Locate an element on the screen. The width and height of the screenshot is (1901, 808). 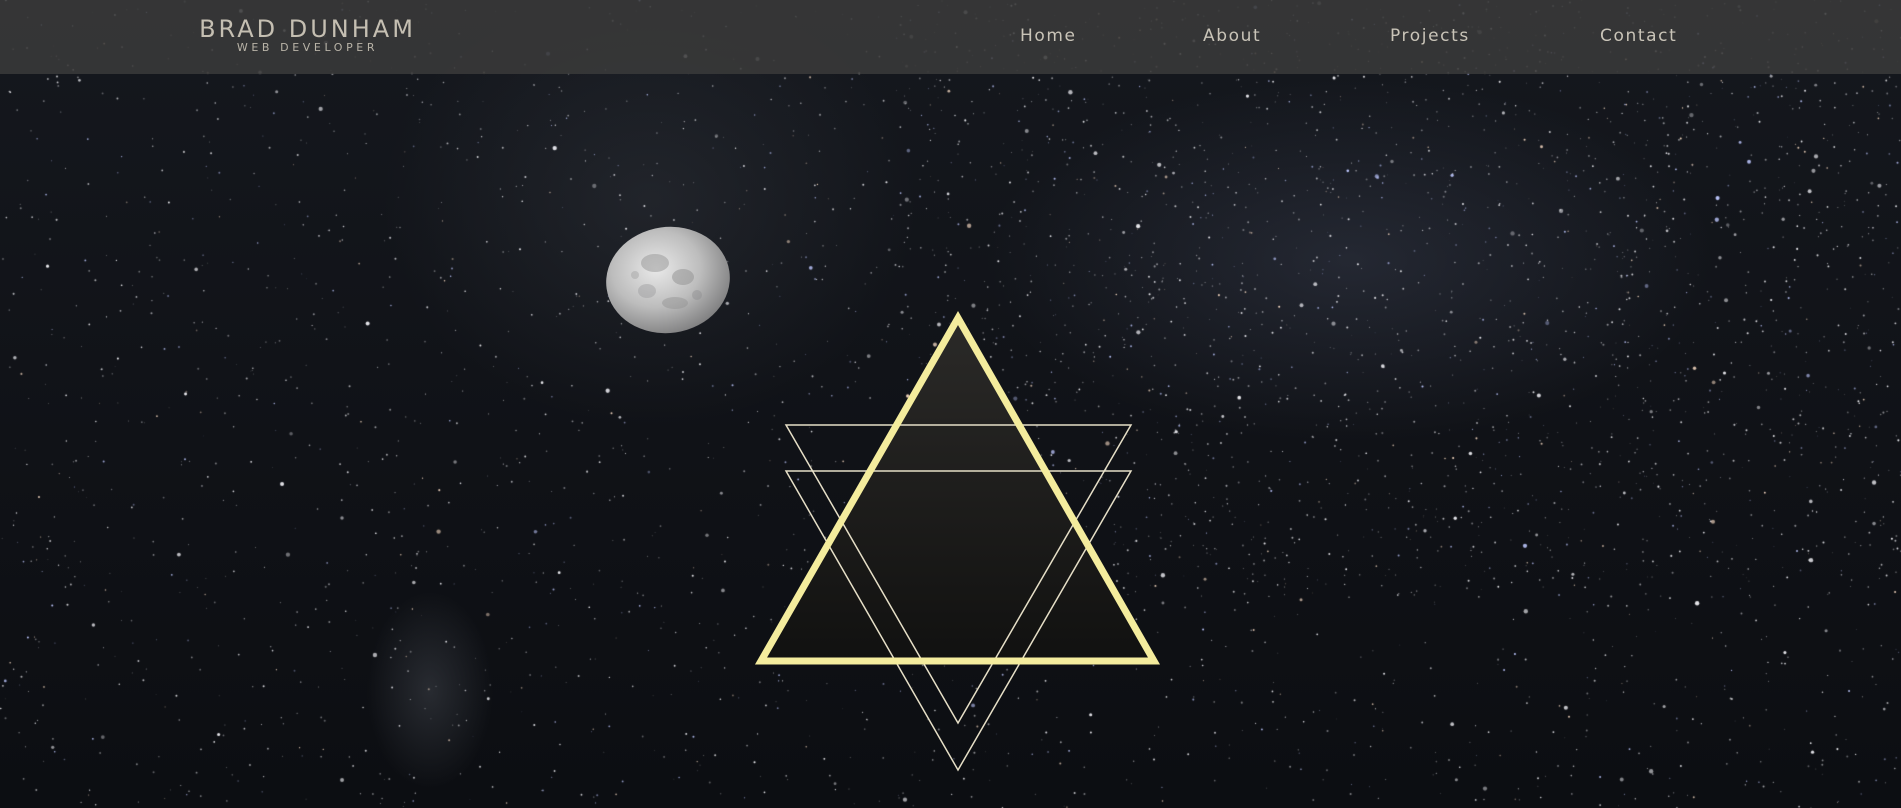
triangle-emblem-icon is located at coordinates (957, 541).